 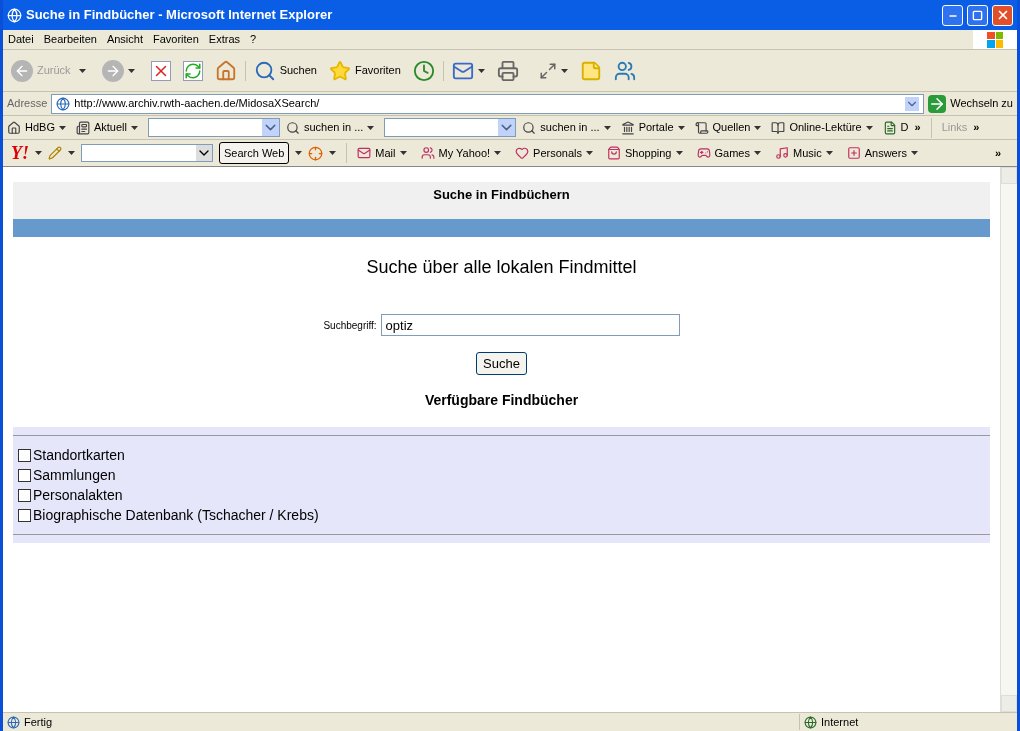 What do you see at coordinates (20, 153) in the screenshot?
I see `yahoo-logo: Y!` at bounding box center [20, 153].